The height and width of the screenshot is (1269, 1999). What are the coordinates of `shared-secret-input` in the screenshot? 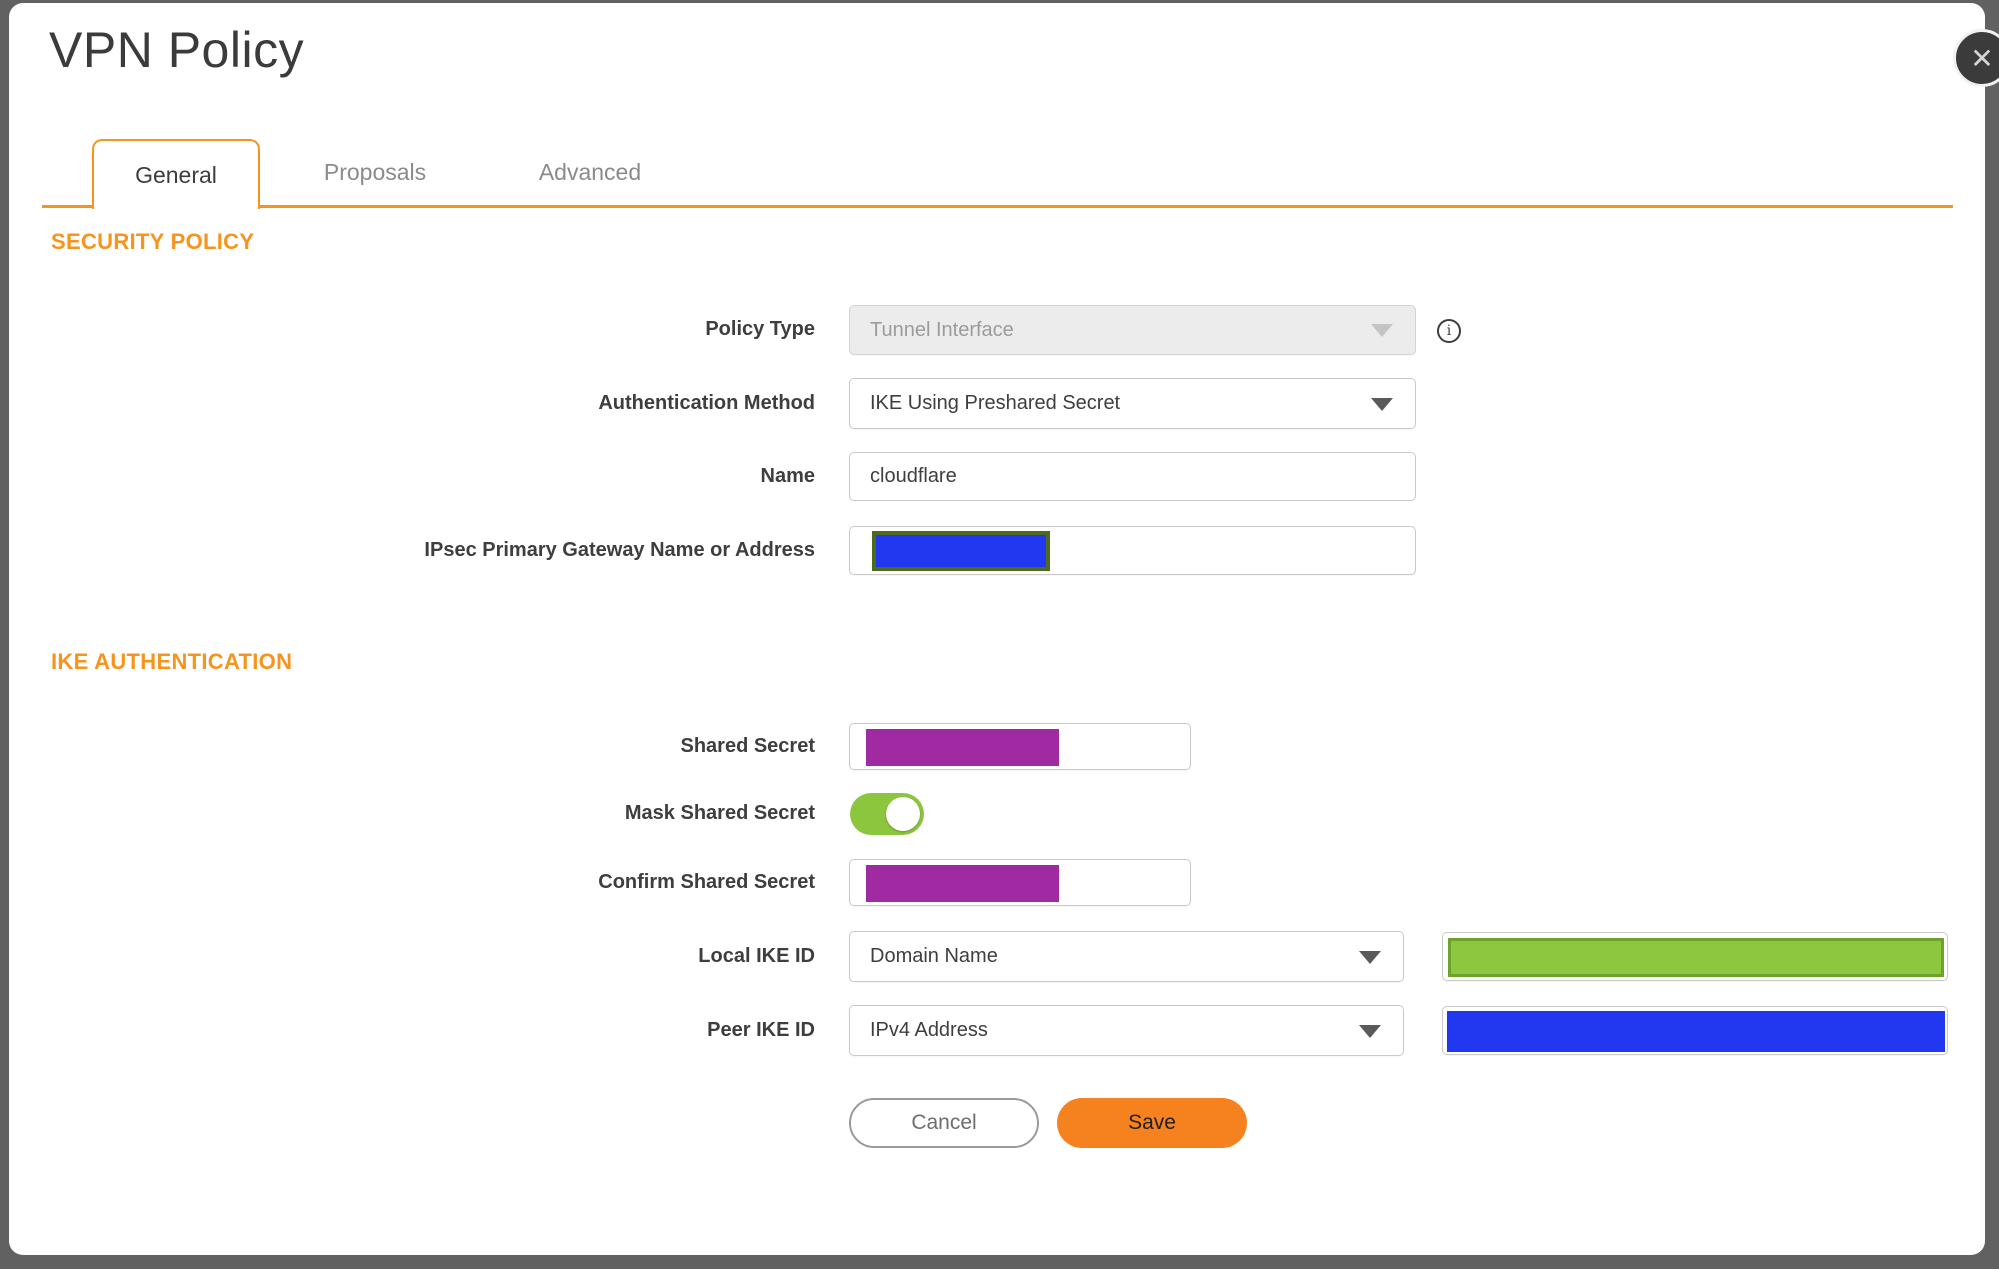 It's located at (1020, 746).